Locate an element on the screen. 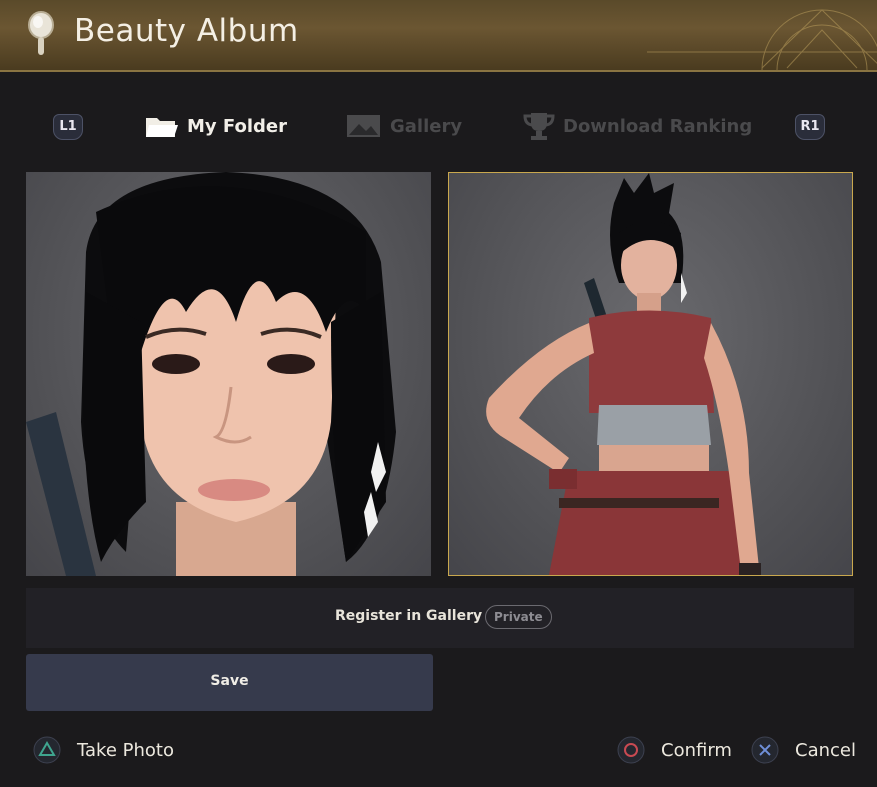  tab-gallery: Gallery is located at coordinates (404, 126).